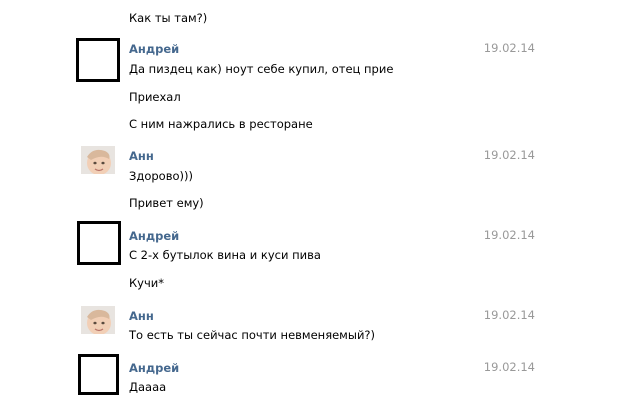 The image size is (617, 406). Describe the element at coordinates (166, 203) in the screenshot. I see `message-text: Привет ему)` at that location.